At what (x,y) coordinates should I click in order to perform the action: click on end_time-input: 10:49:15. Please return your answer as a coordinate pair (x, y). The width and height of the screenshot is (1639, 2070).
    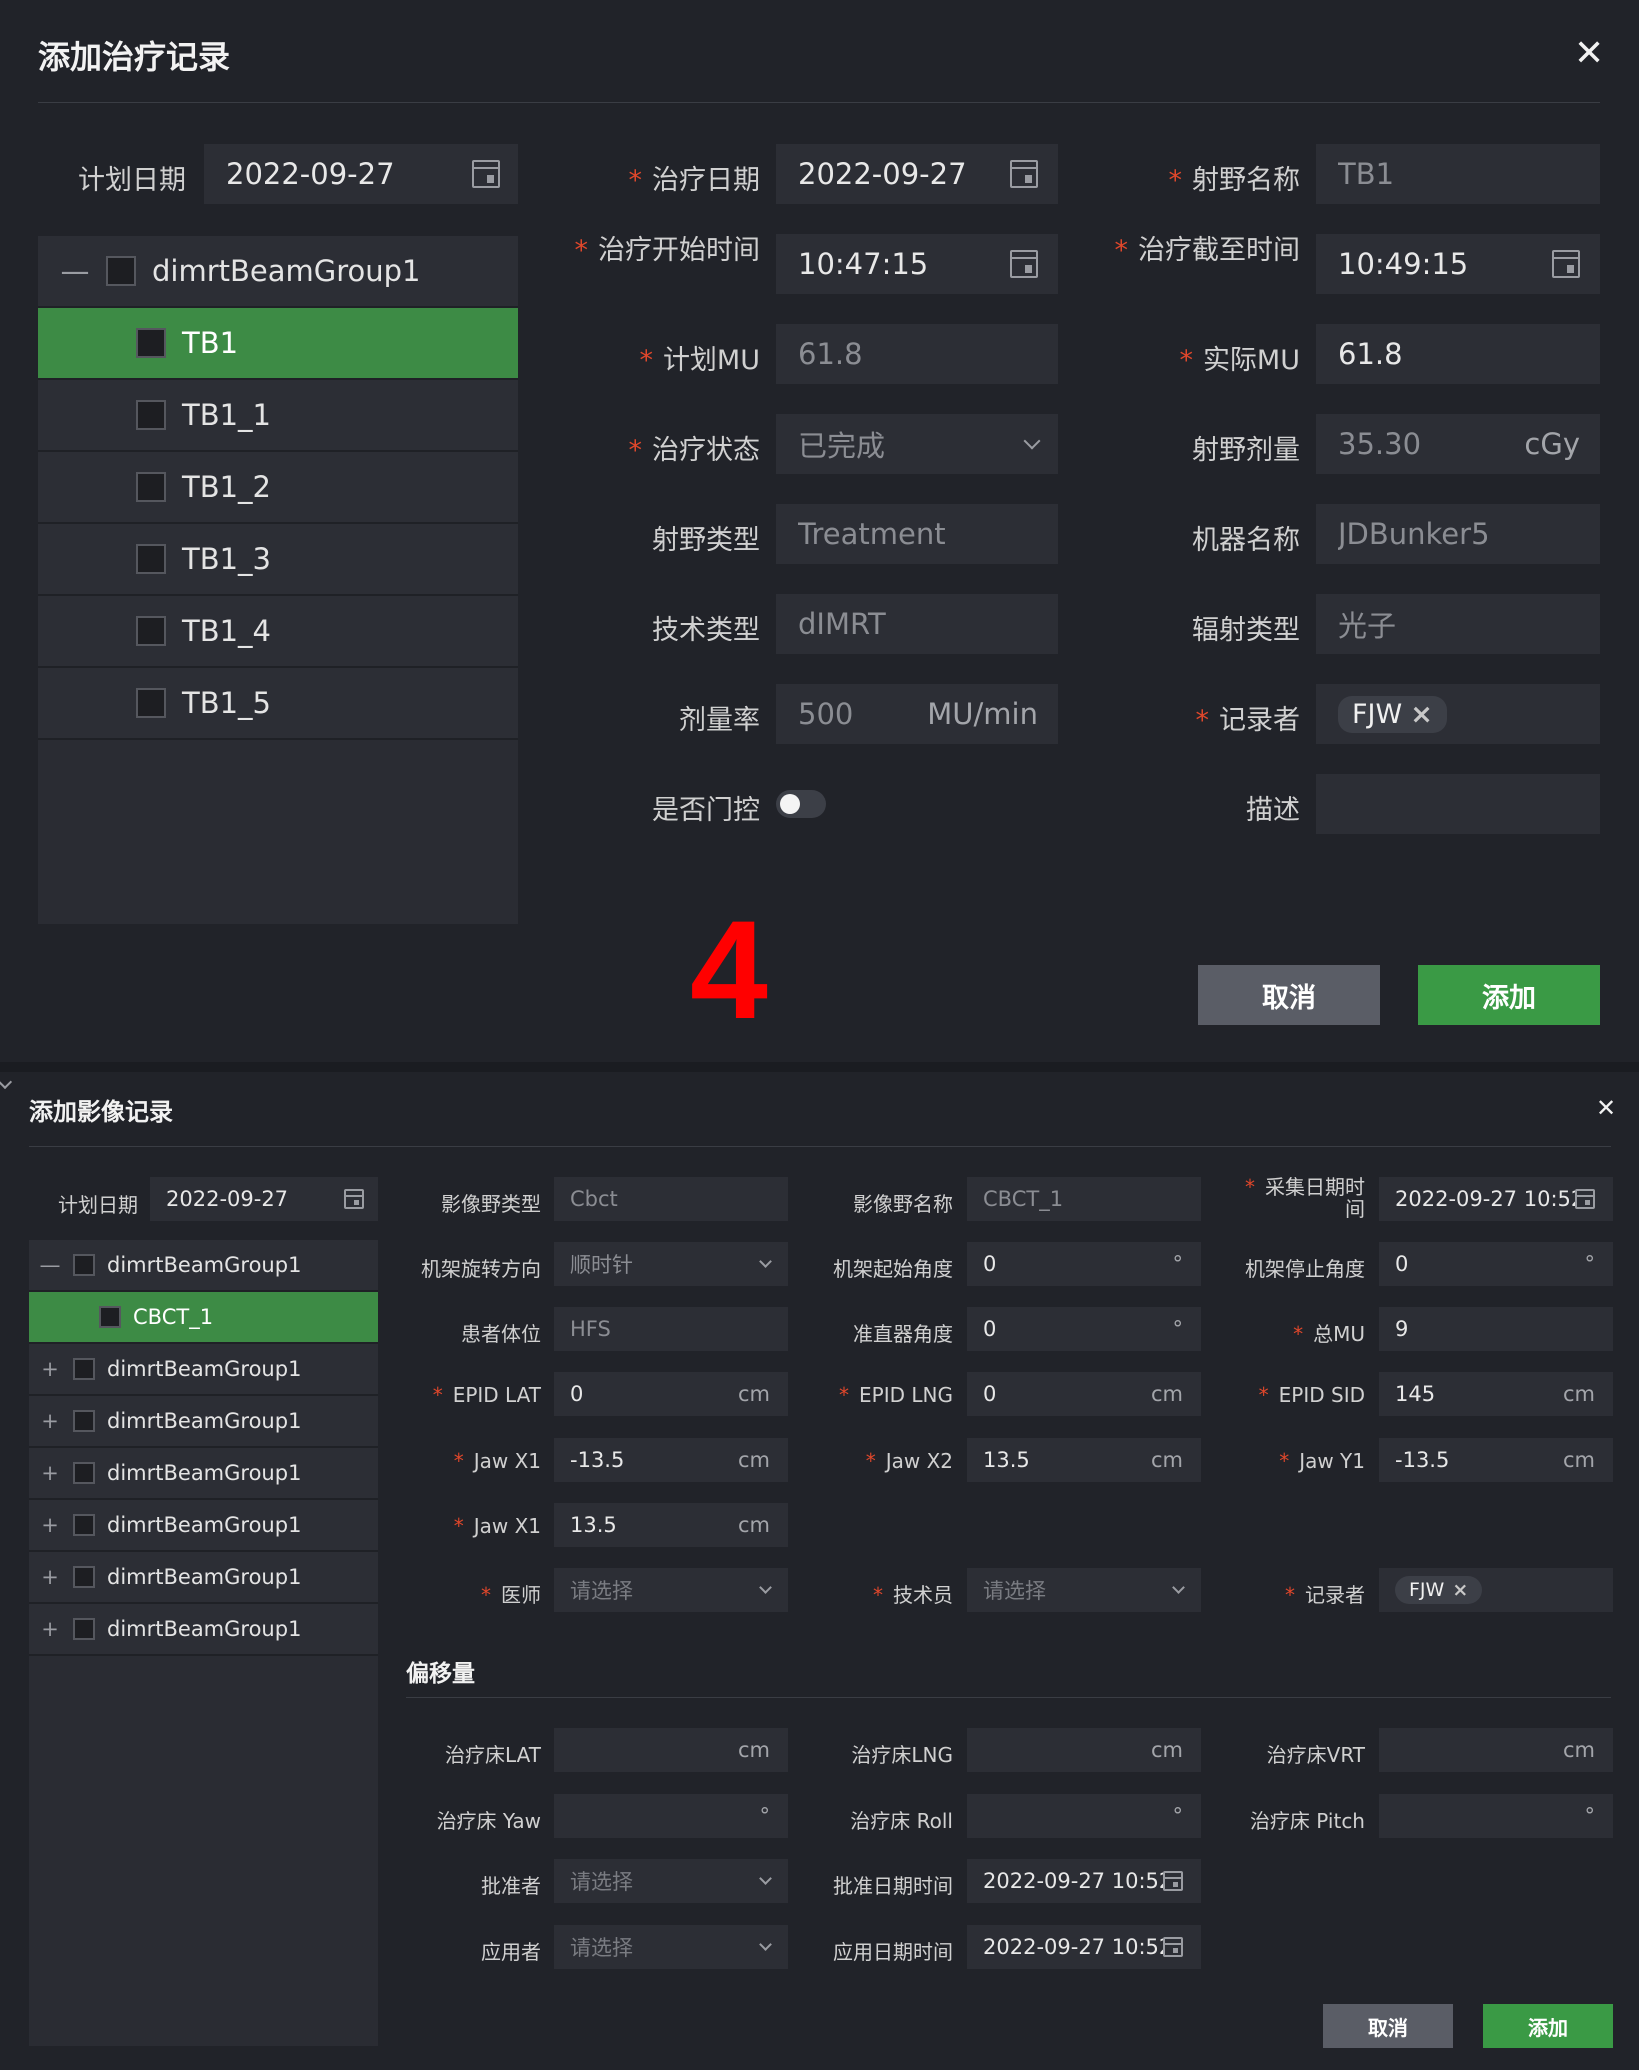
    Looking at the image, I should click on (1458, 264).